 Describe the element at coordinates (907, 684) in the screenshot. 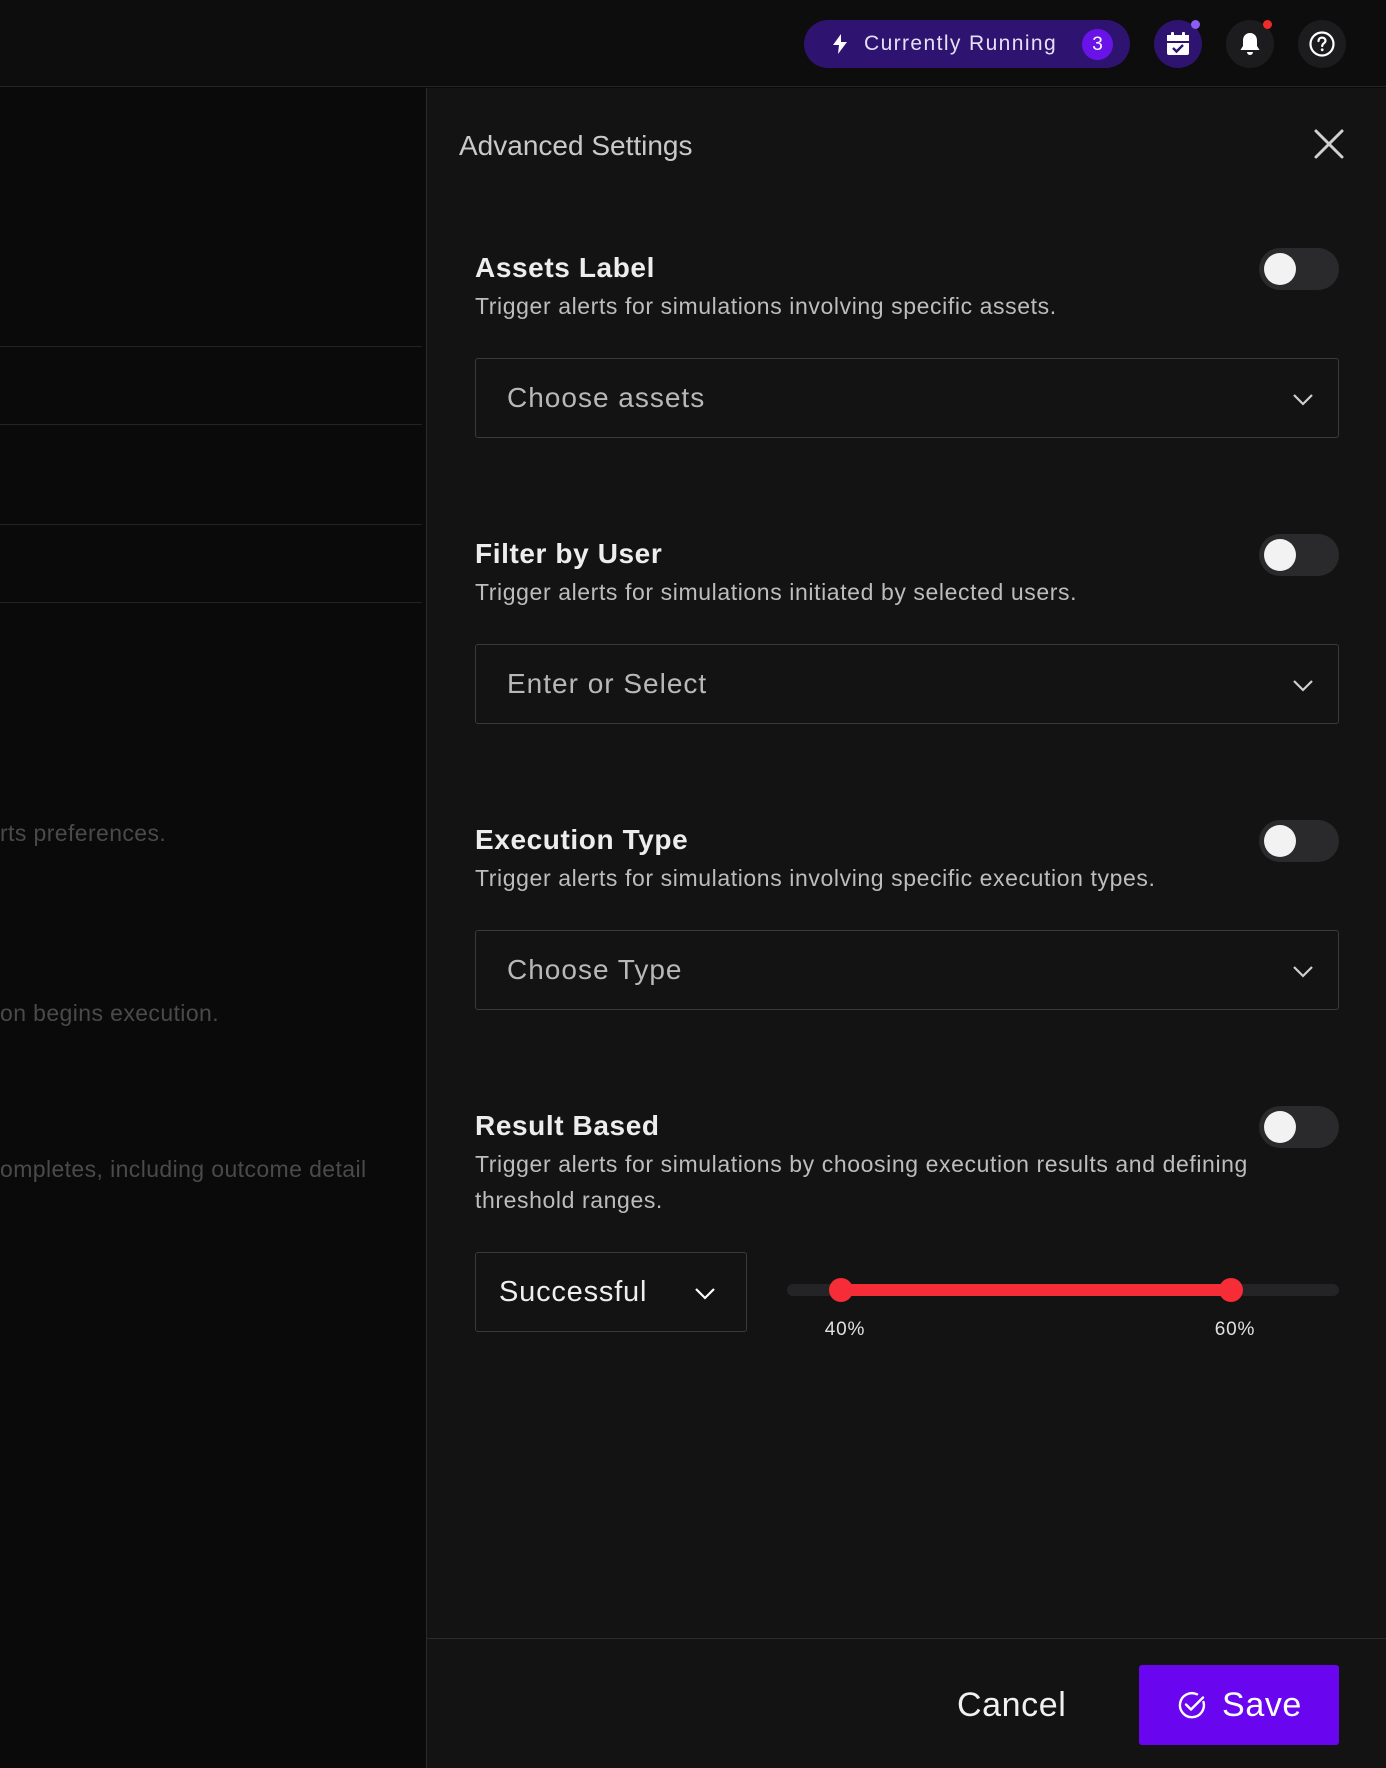

I see `user-select: Enter or Select` at that location.